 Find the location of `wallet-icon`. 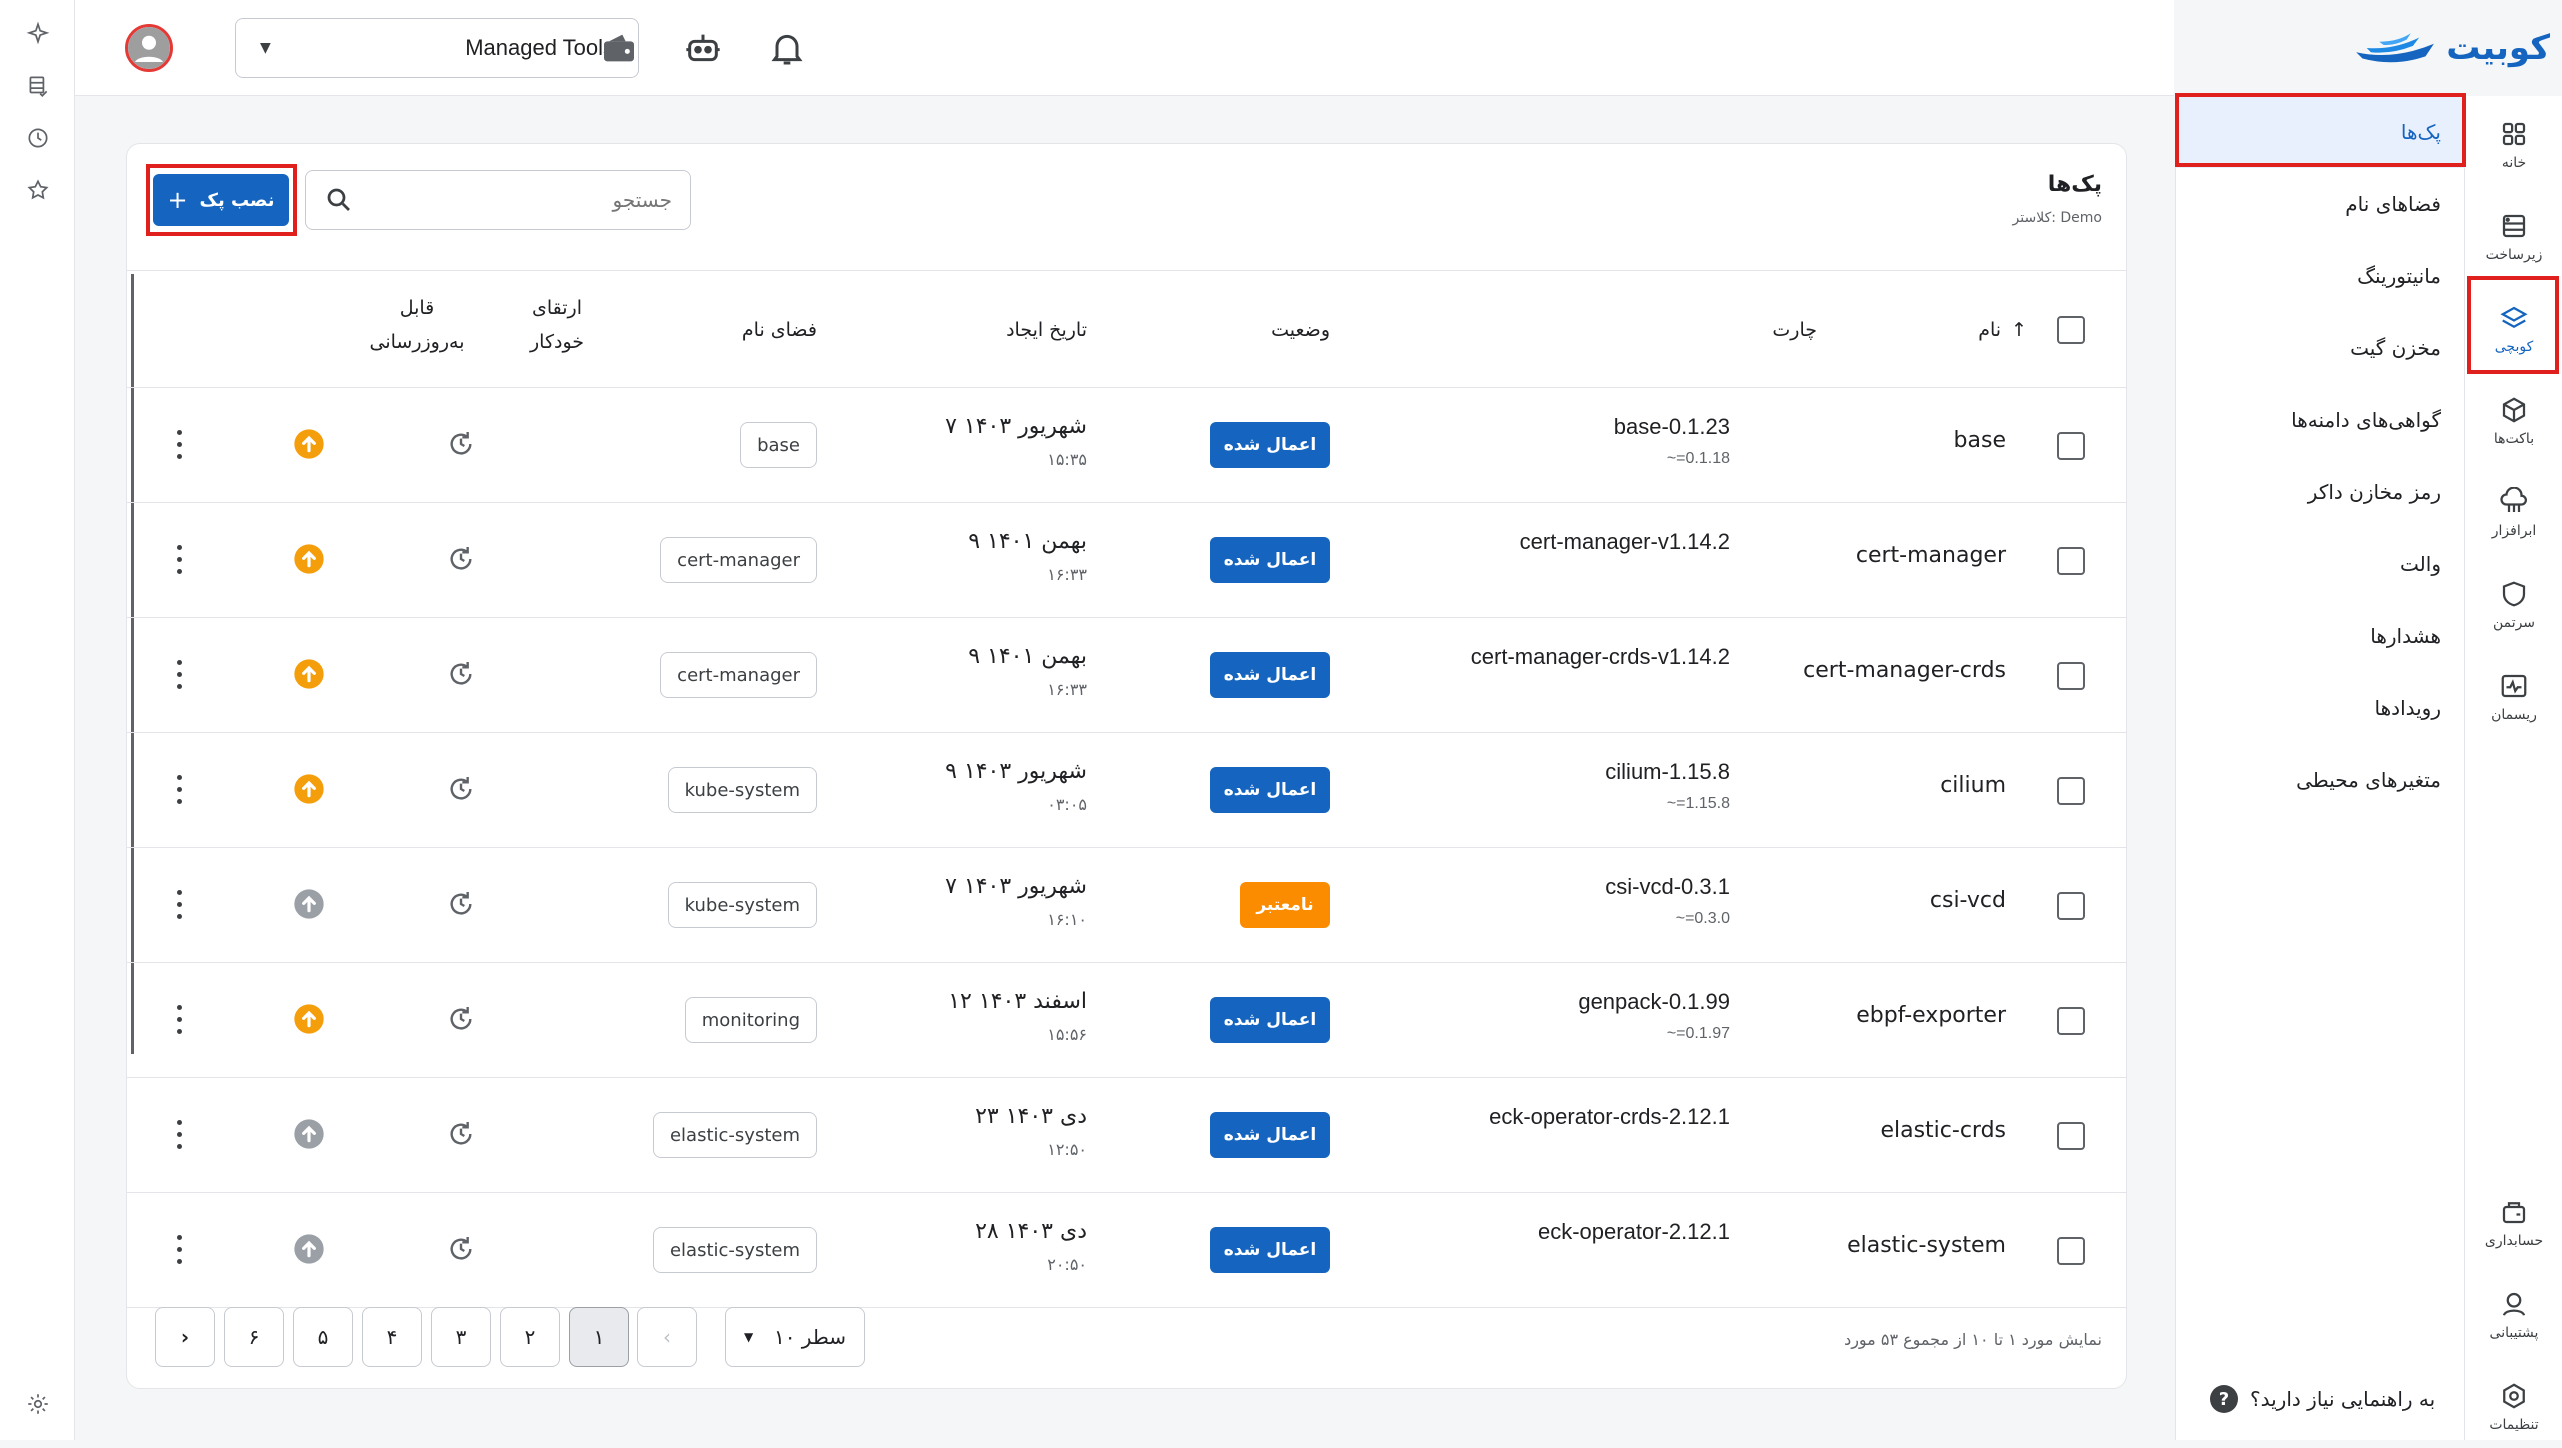

wallet-icon is located at coordinates (619, 48).